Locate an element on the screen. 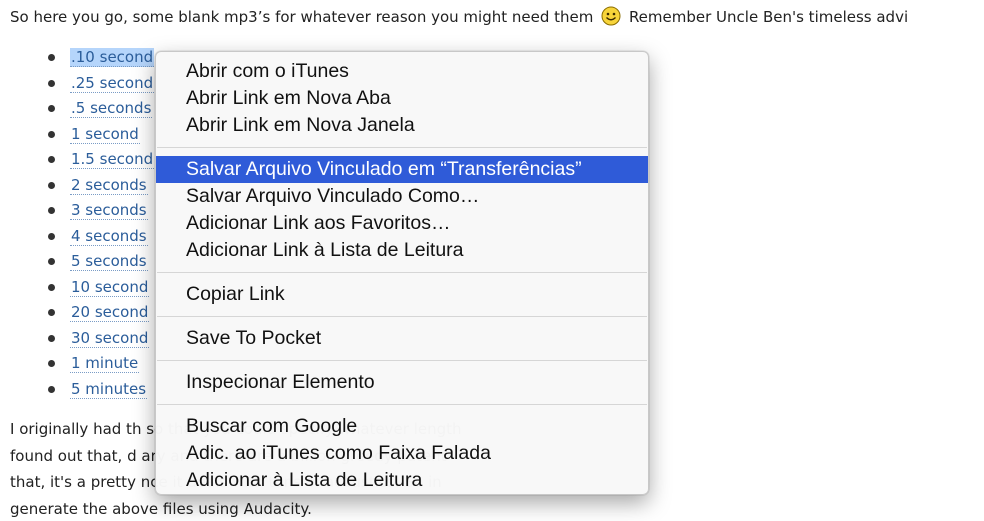 This screenshot has height=521, width=984. list-item: 1 second is located at coordinates (91, 135).